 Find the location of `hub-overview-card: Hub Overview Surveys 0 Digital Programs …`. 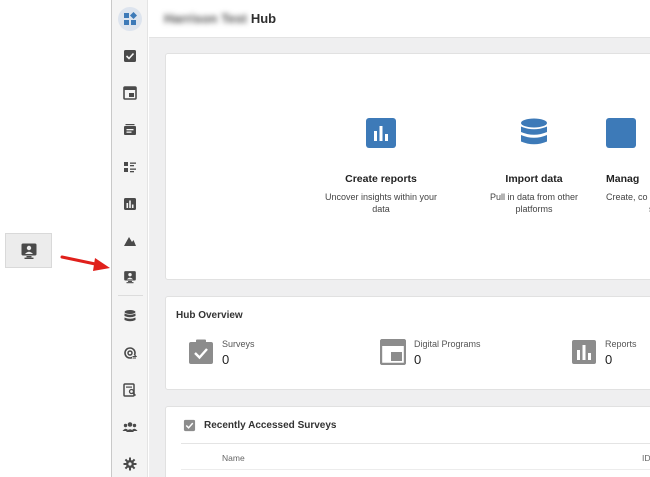

hub-overview-card: Hub Overview Surveys 0 Digital Programs … is located at coordinates (407, 343).